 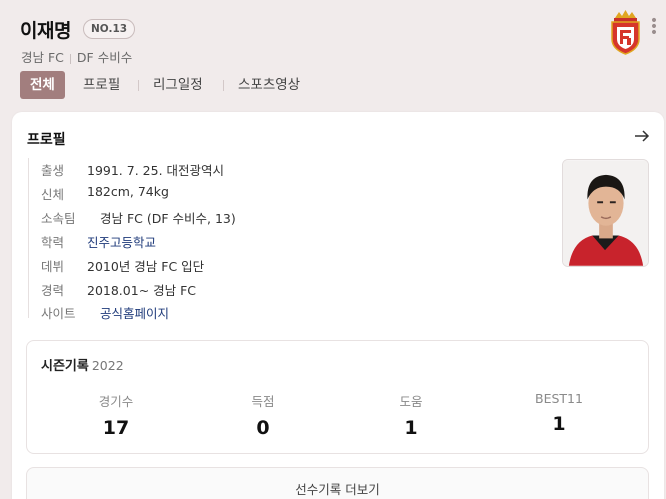 What do you see at coordinates (58, 218) in the screenshot?
I see `row-key: 소속팀` at bounding box center [58, 218].